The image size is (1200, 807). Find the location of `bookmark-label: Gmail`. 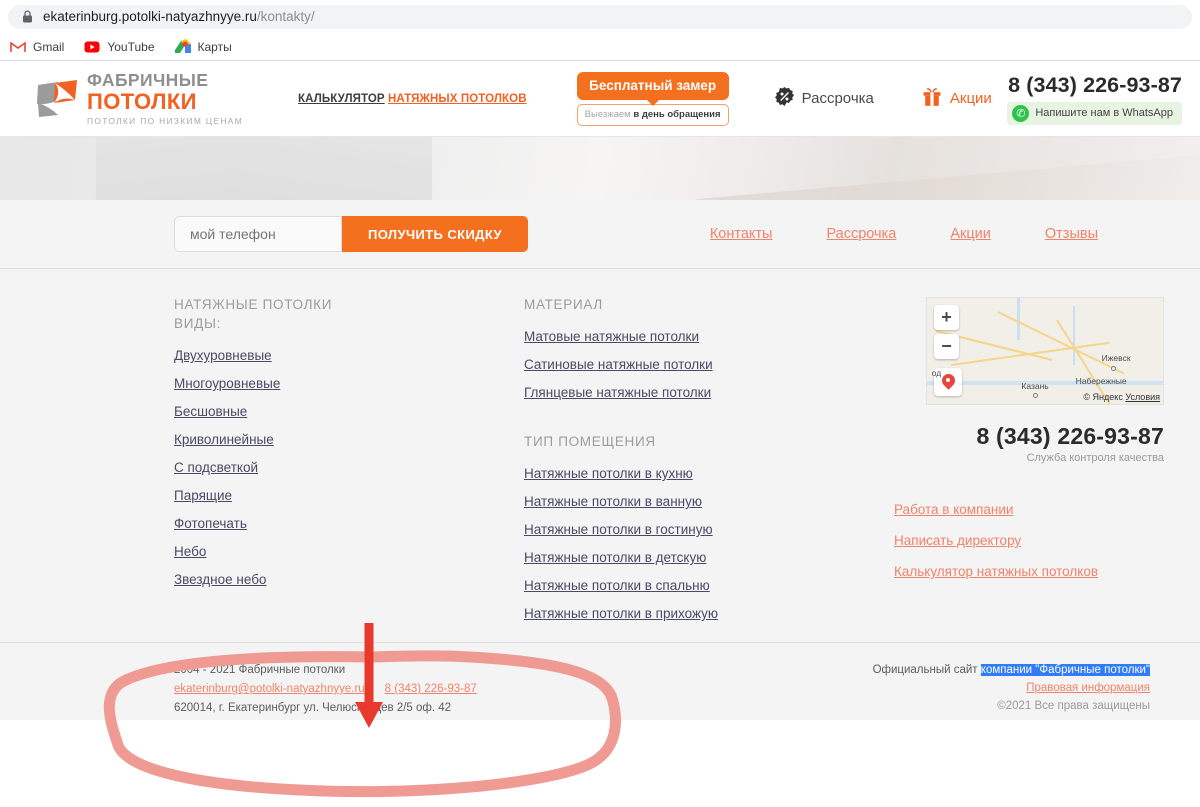

bookmark-label: Gmail is located at coordinates (49, 46).